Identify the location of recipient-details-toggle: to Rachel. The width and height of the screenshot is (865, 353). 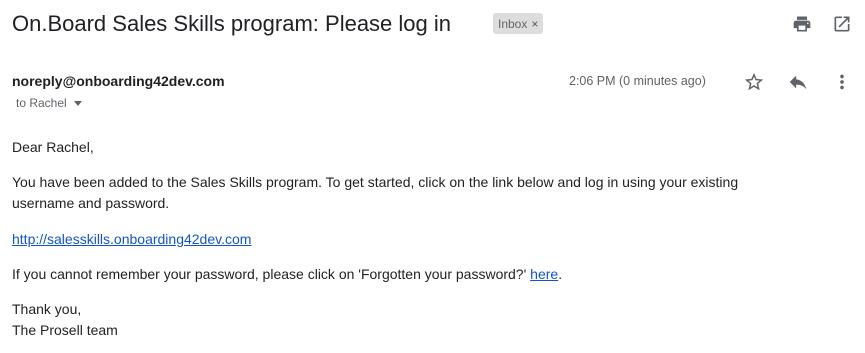
(49, 103).